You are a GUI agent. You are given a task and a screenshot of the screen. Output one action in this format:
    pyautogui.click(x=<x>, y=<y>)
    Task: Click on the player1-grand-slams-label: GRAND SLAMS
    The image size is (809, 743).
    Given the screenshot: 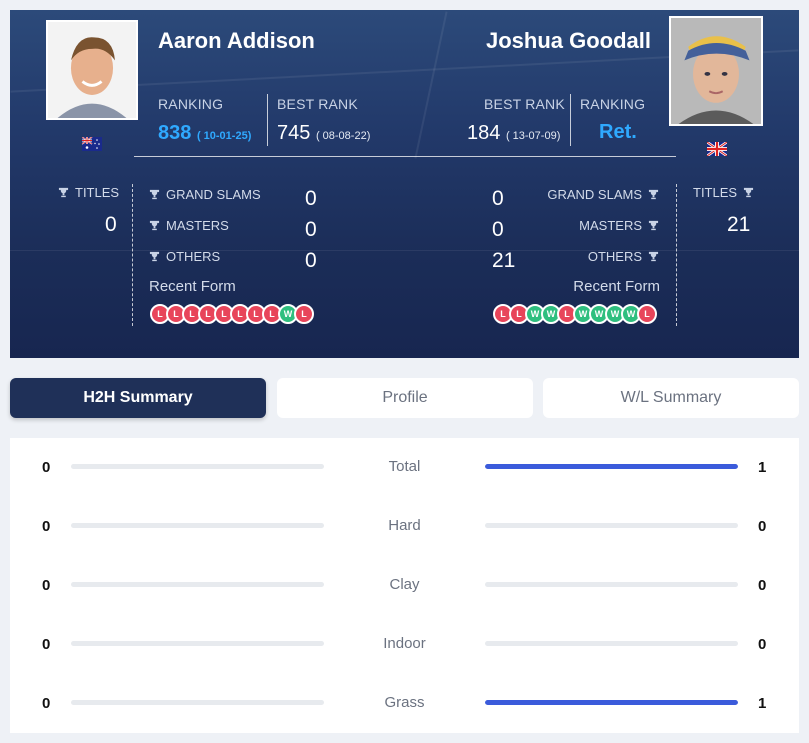 What is the action you would take?
    pyautogui.click(x=205, y=194)
    